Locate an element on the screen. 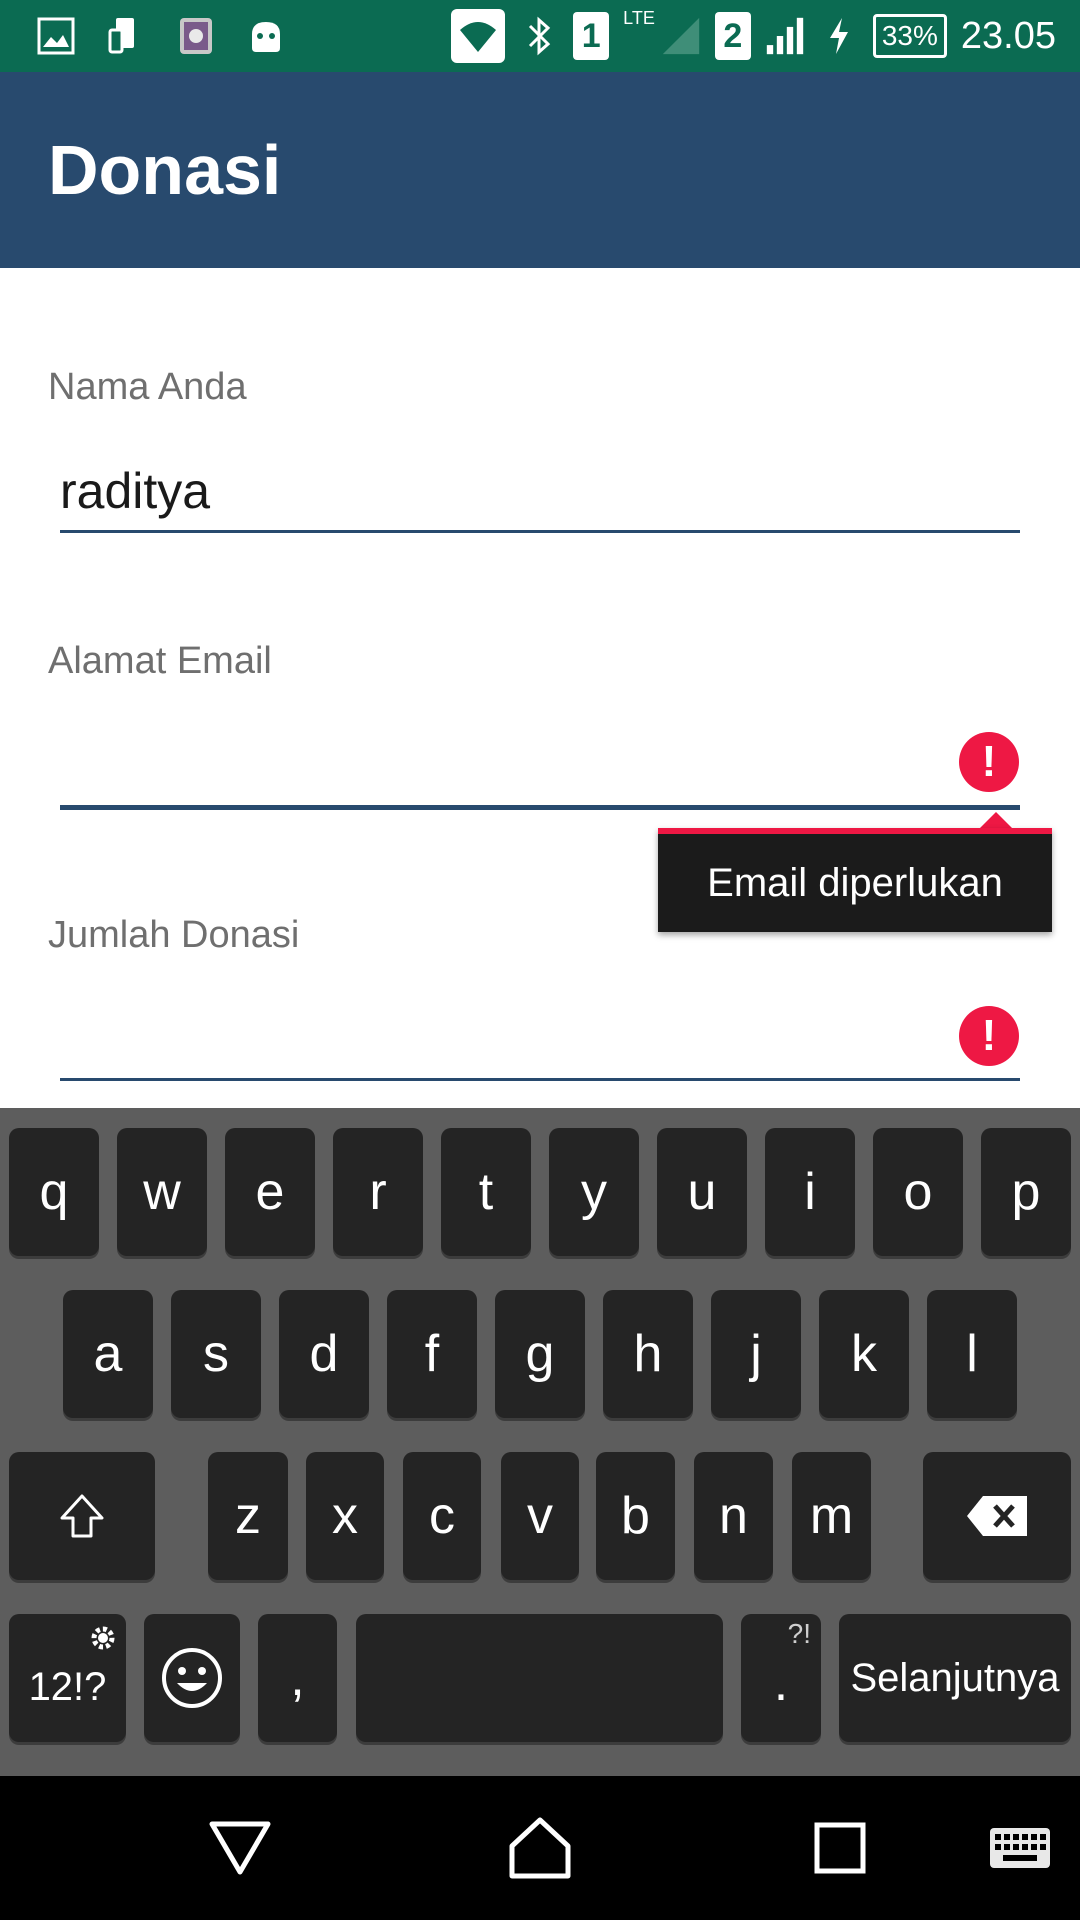  key-r: r is located at coordinates (378, 1192).